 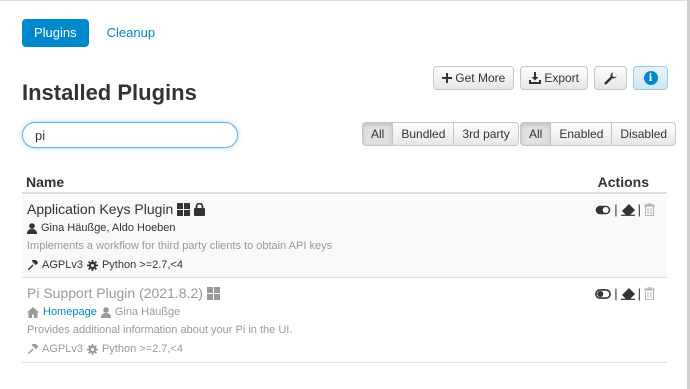 I want to click on column-name: Name, so click(x=45, y=182).